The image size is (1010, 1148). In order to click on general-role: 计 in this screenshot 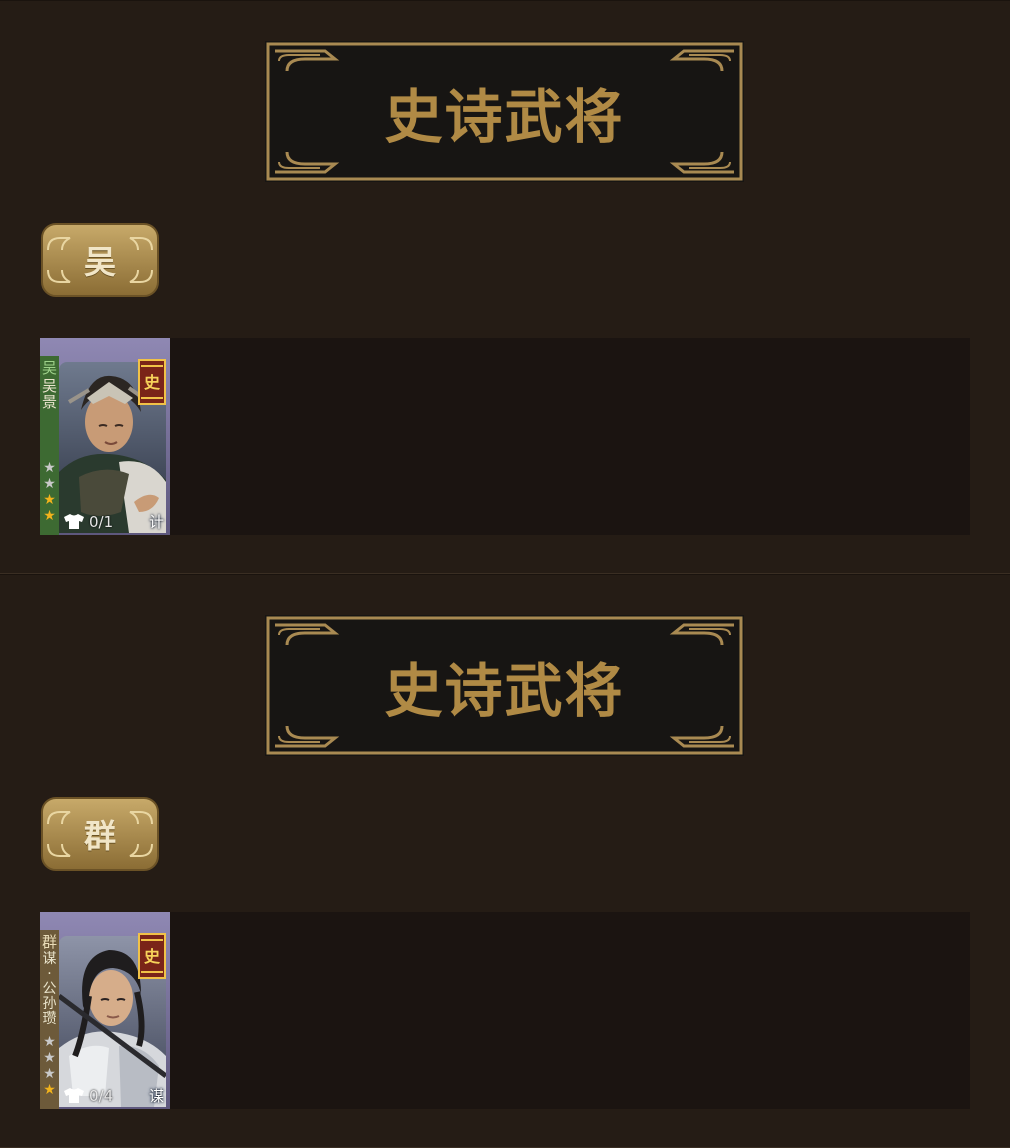, I will do `click(156, 522)`.